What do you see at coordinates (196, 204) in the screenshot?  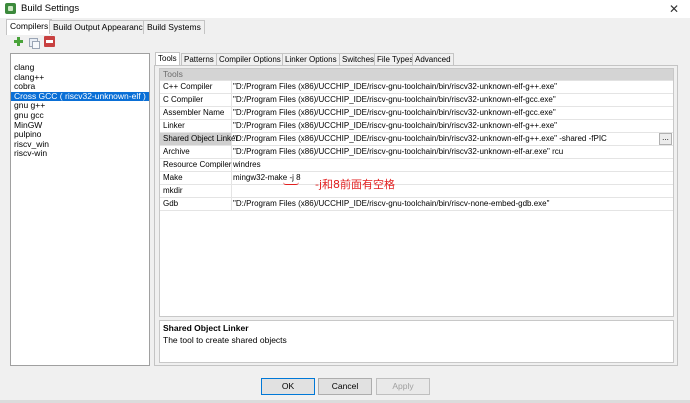 I see `tool-label: Gdb` at bounding box center [196, 204].